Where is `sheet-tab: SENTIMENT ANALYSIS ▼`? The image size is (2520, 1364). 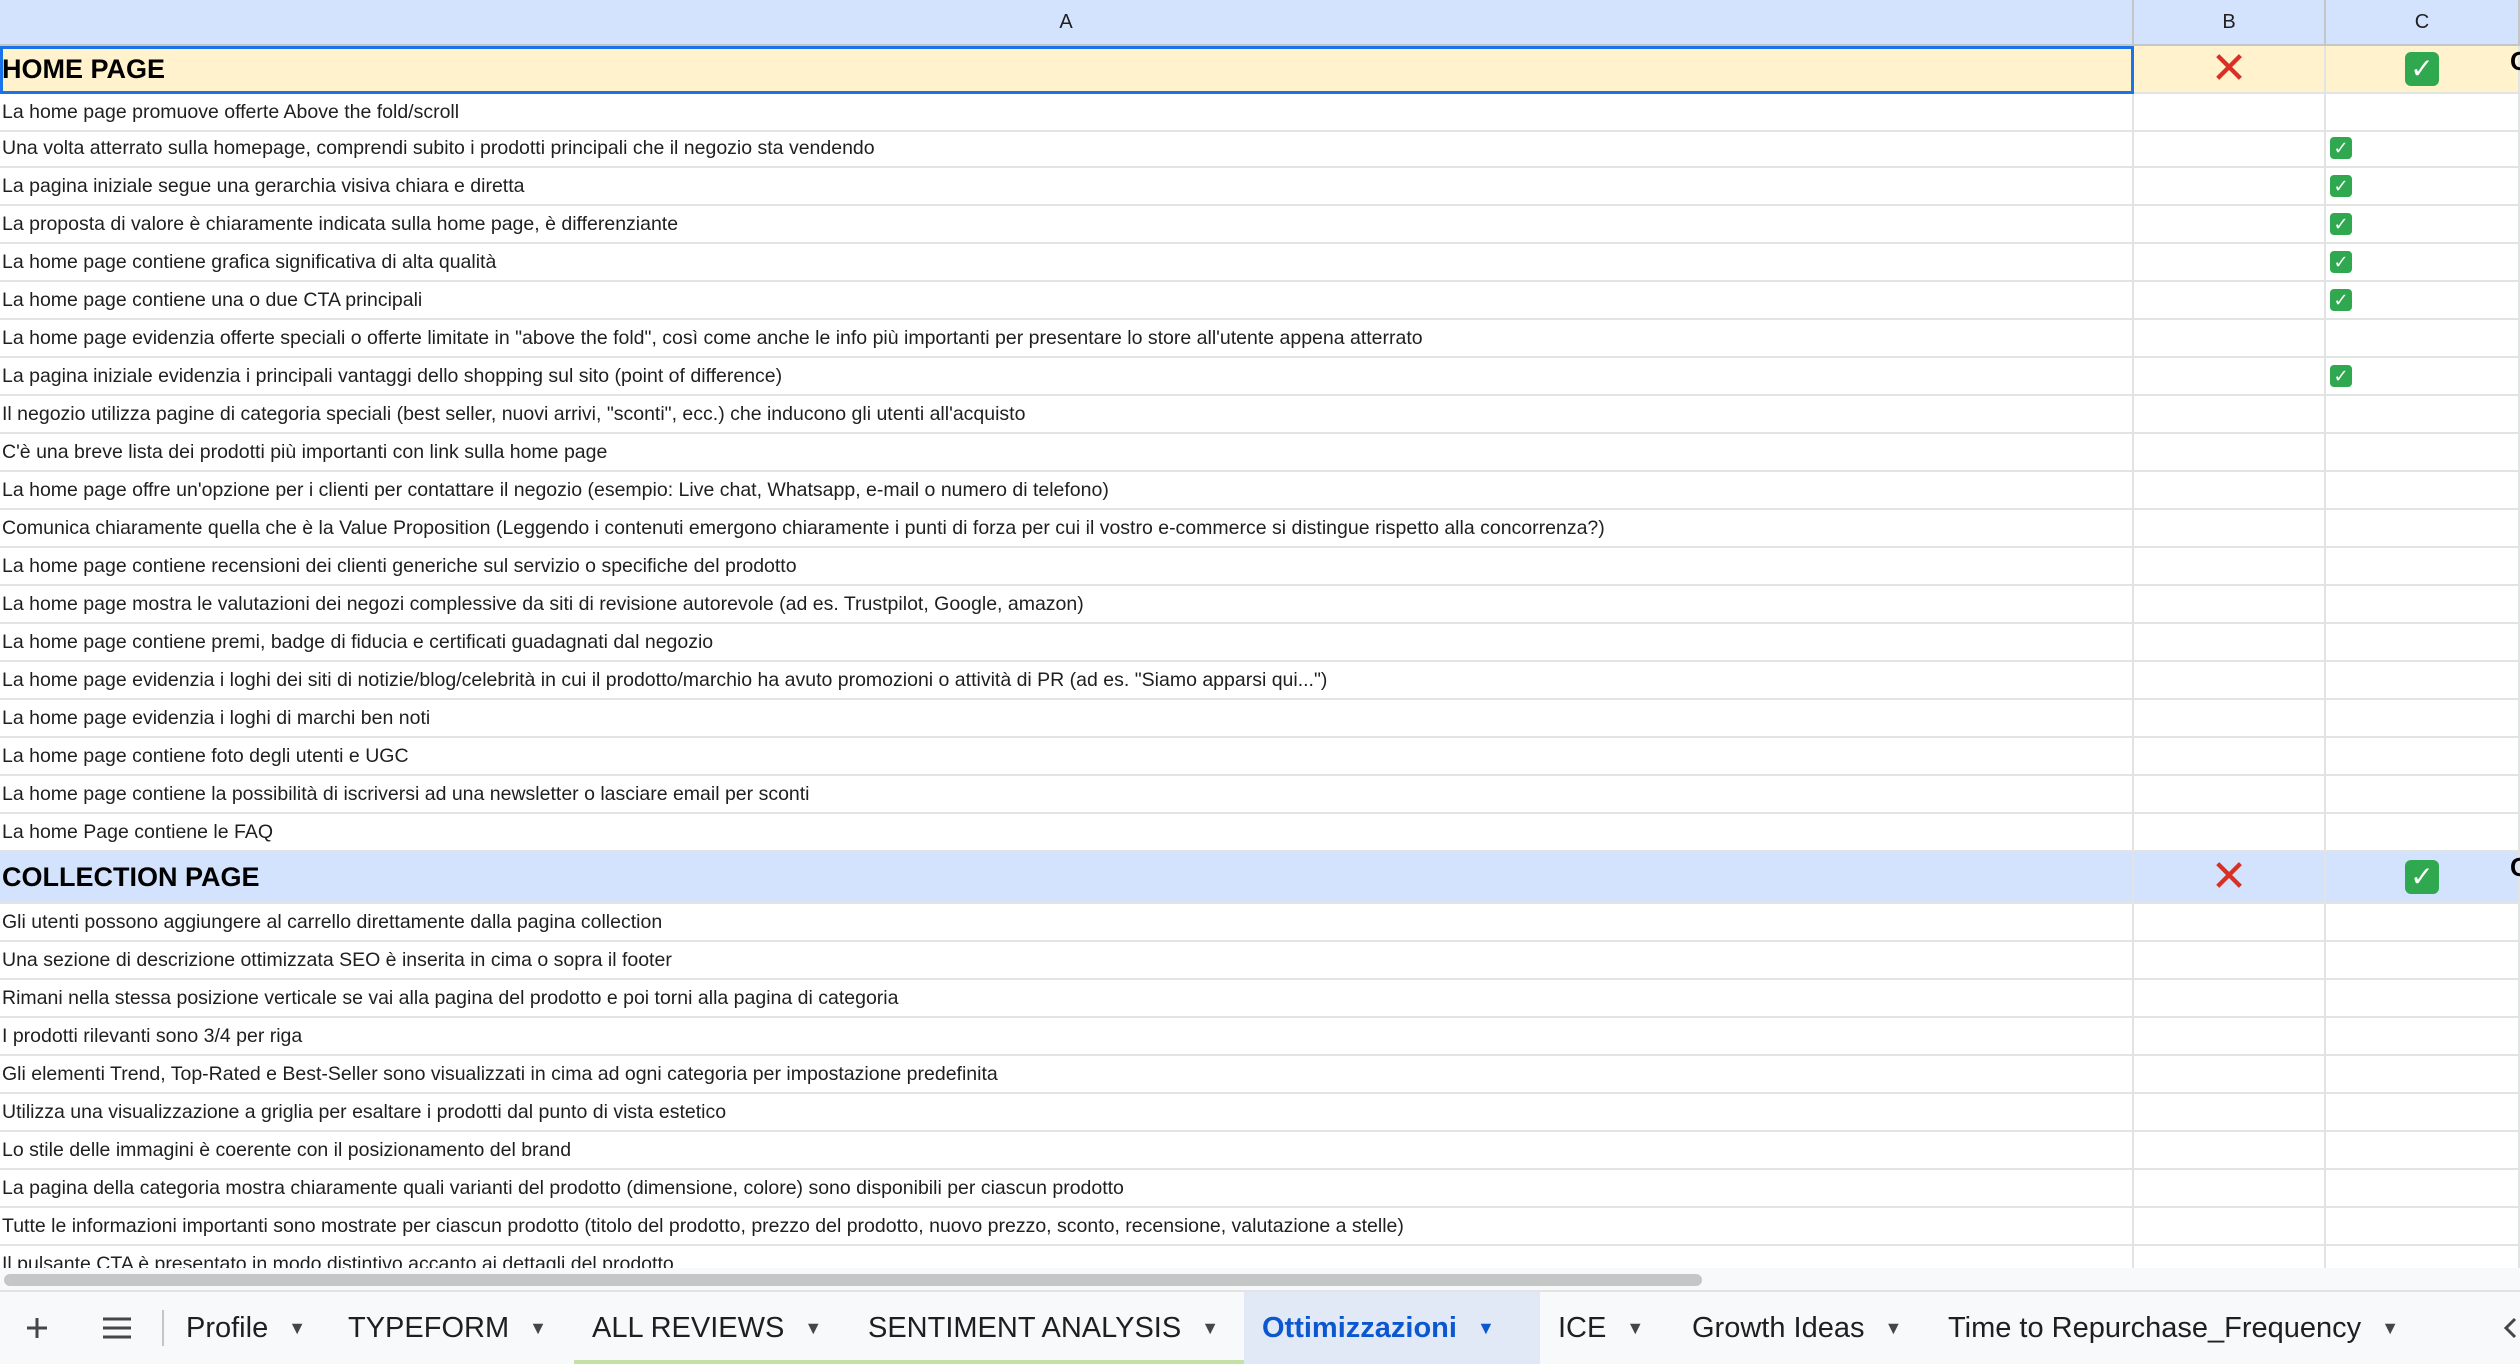 sheet-tab: SENTIMENT ANALYSIS ▼ is located at coordinates (1047, 1328).